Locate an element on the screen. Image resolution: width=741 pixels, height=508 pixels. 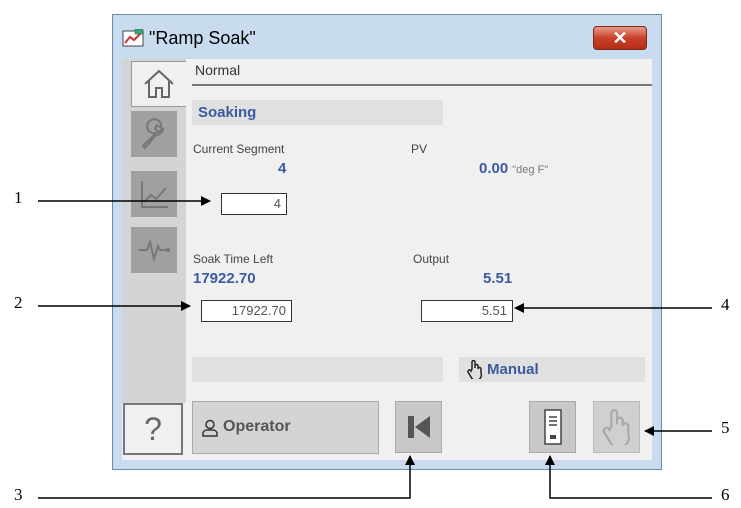
callout-number-6: 6 is located at coordinates (725, 494).